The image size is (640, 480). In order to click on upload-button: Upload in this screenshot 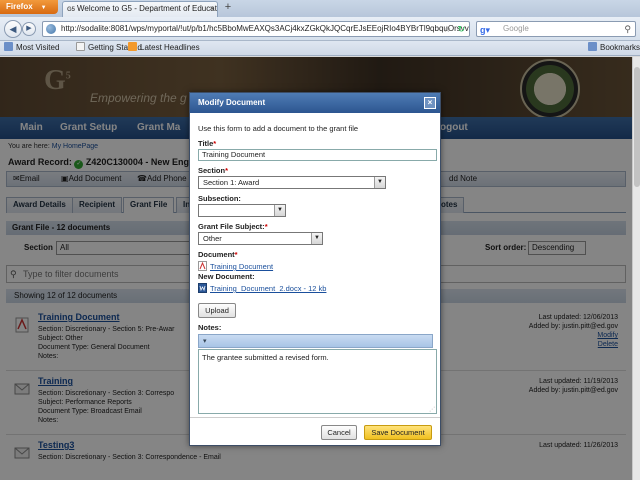, I will do `click(217, 310)`.